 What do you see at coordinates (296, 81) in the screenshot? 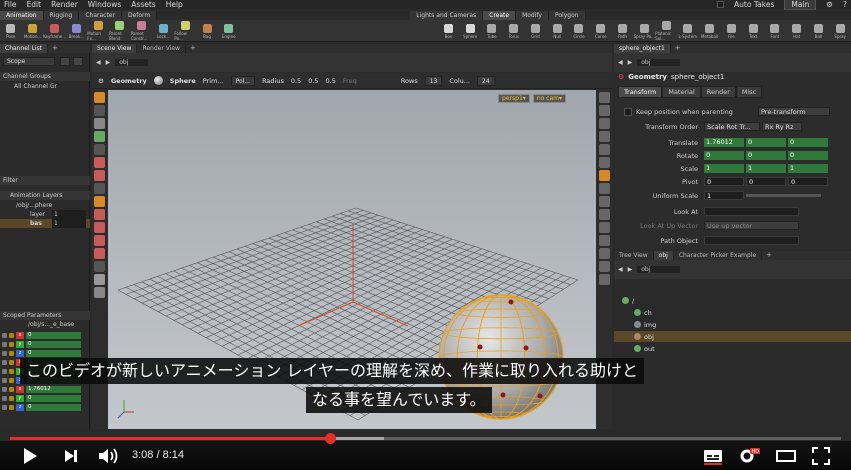
I see `radius-x-field: 0.5` at bounding box center [296, 81].